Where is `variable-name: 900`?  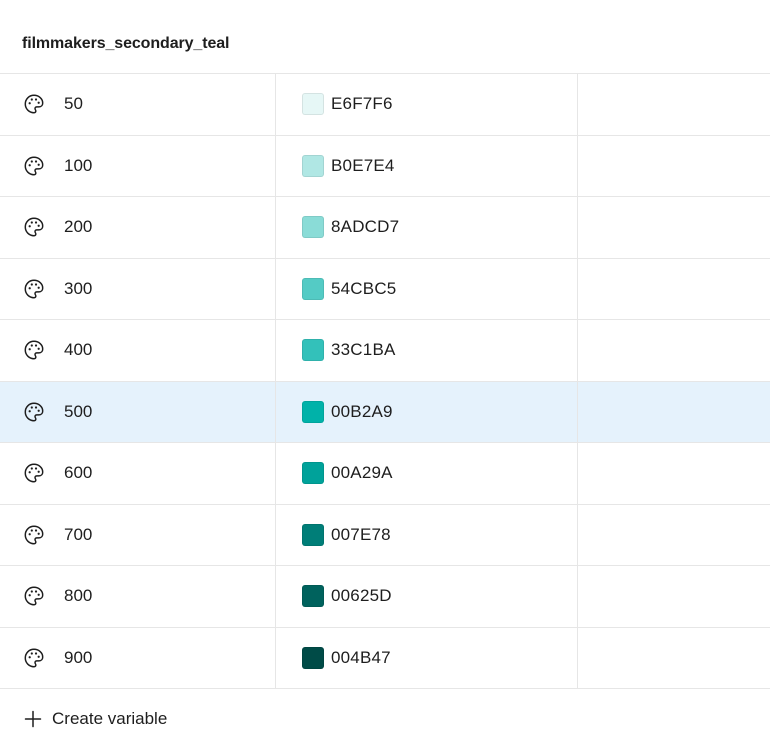
variable-name: 900 is located at coordinates (78, 657).